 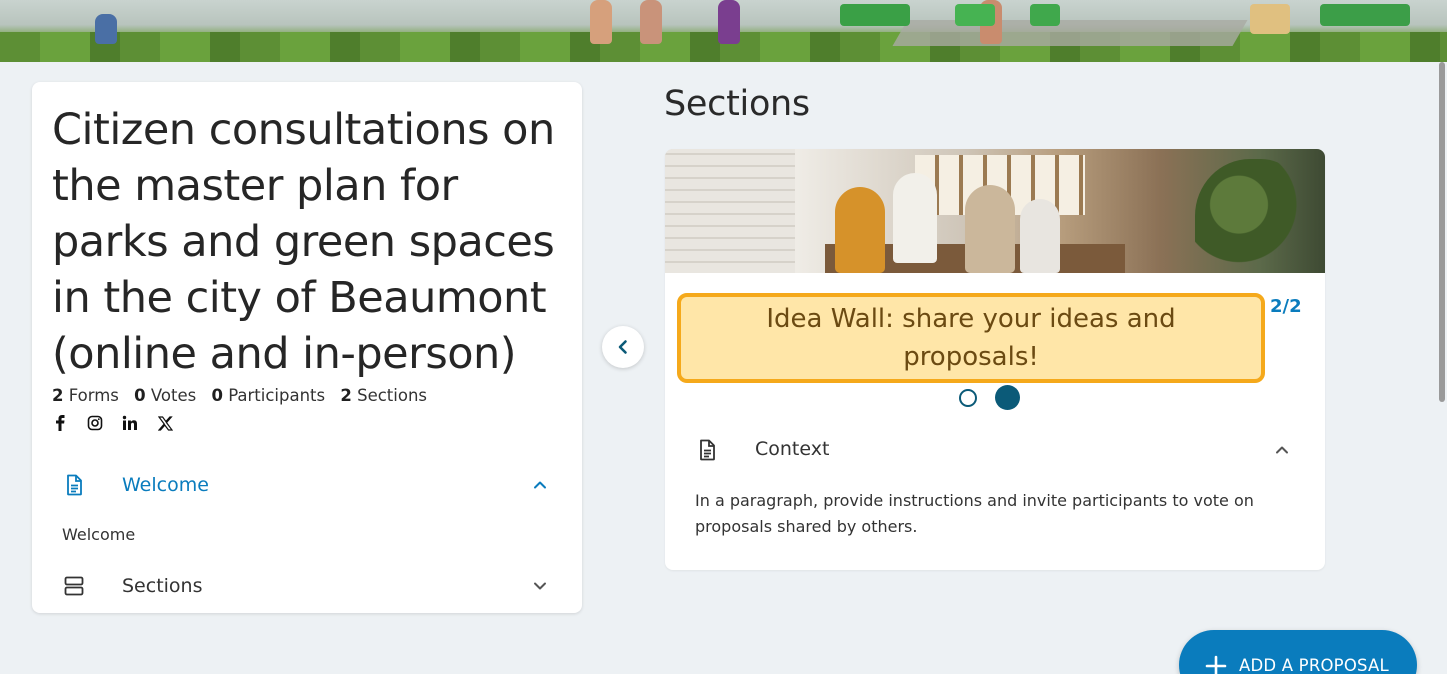 What do you see at coordinates (60, 423) in the screenshot?
I see `facebook-icon` at bounding box center [60, 423].